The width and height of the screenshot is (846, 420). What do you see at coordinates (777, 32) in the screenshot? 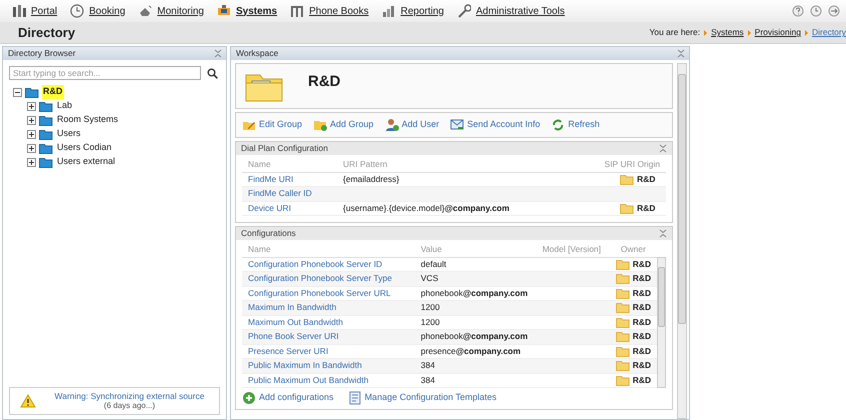
I see `breadcrumb-link: Provisioning` at bounding box center [777, 32].